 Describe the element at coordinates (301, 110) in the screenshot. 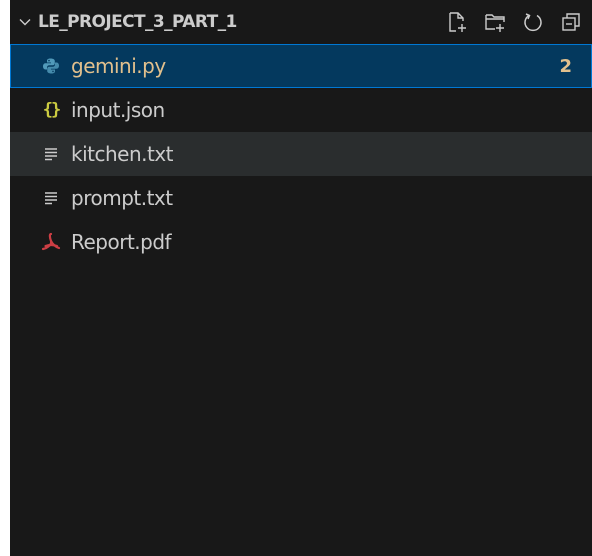

I see `file-item-input-json: {} input.json` at that location.